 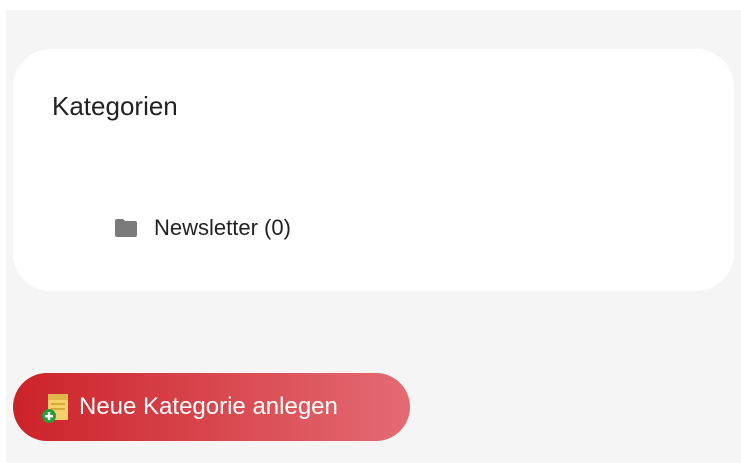 I want to click on new-category-label: Neue Kategorie anlegen, so click(x=208, y=406).